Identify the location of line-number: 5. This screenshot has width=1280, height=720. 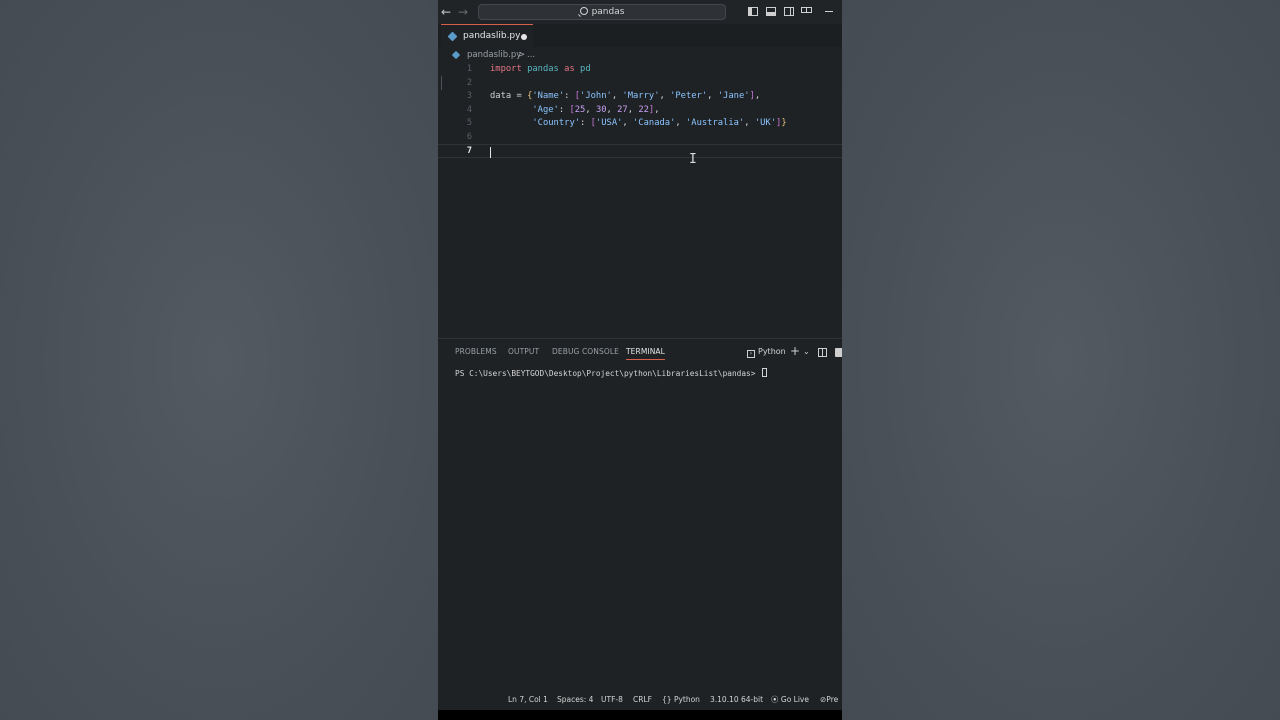
(469, 123).